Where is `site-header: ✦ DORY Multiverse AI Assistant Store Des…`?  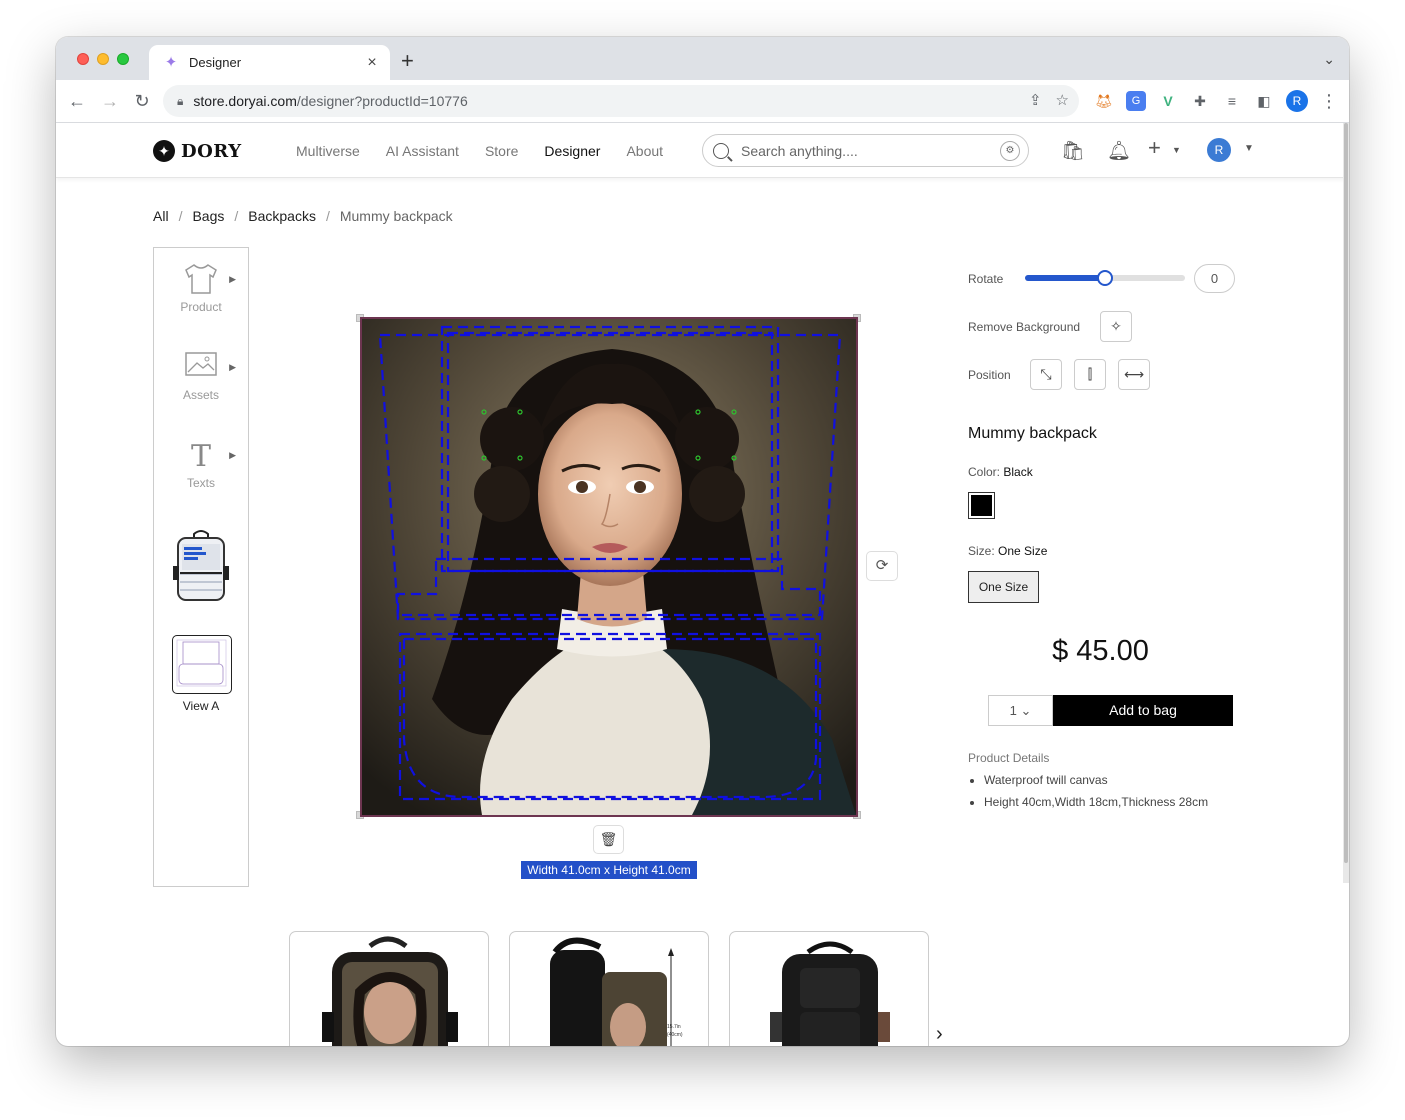
site-header: ✦ DORY Multiverse AI Assistant Store Des… is located at coordinates (702, 150).